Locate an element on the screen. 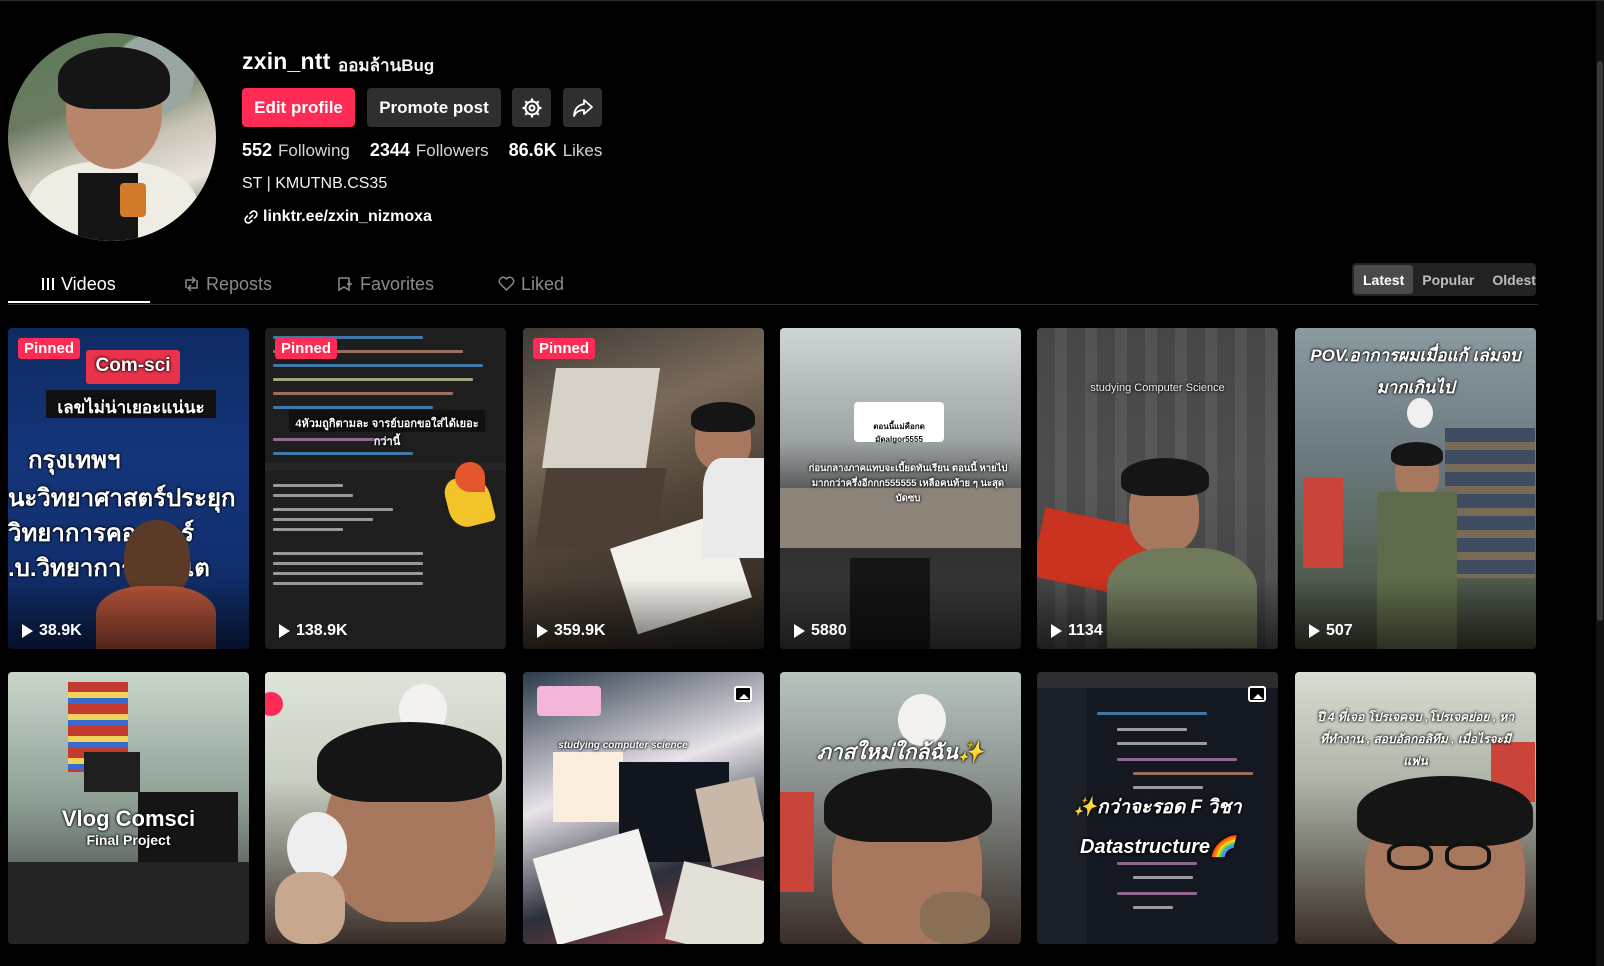  video-card: Pinned 359.9K is located at coordinates (643, 488).